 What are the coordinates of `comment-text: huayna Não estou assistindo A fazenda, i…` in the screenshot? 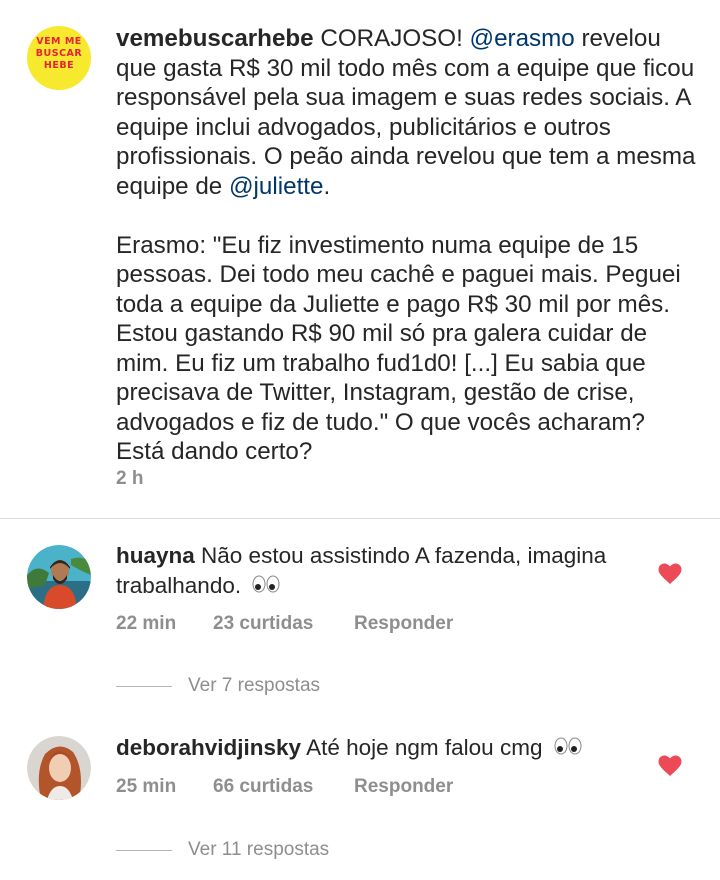 It's located at (376, 571).